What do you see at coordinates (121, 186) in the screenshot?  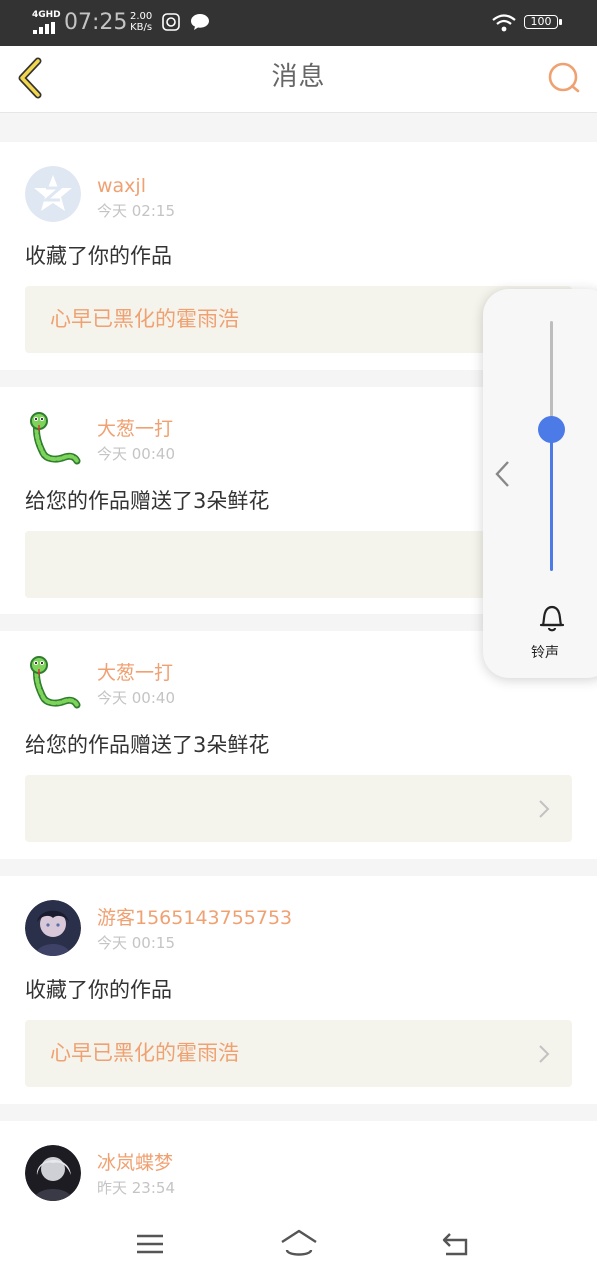 I see `username: waxjl` at bounding box center [121, 186].